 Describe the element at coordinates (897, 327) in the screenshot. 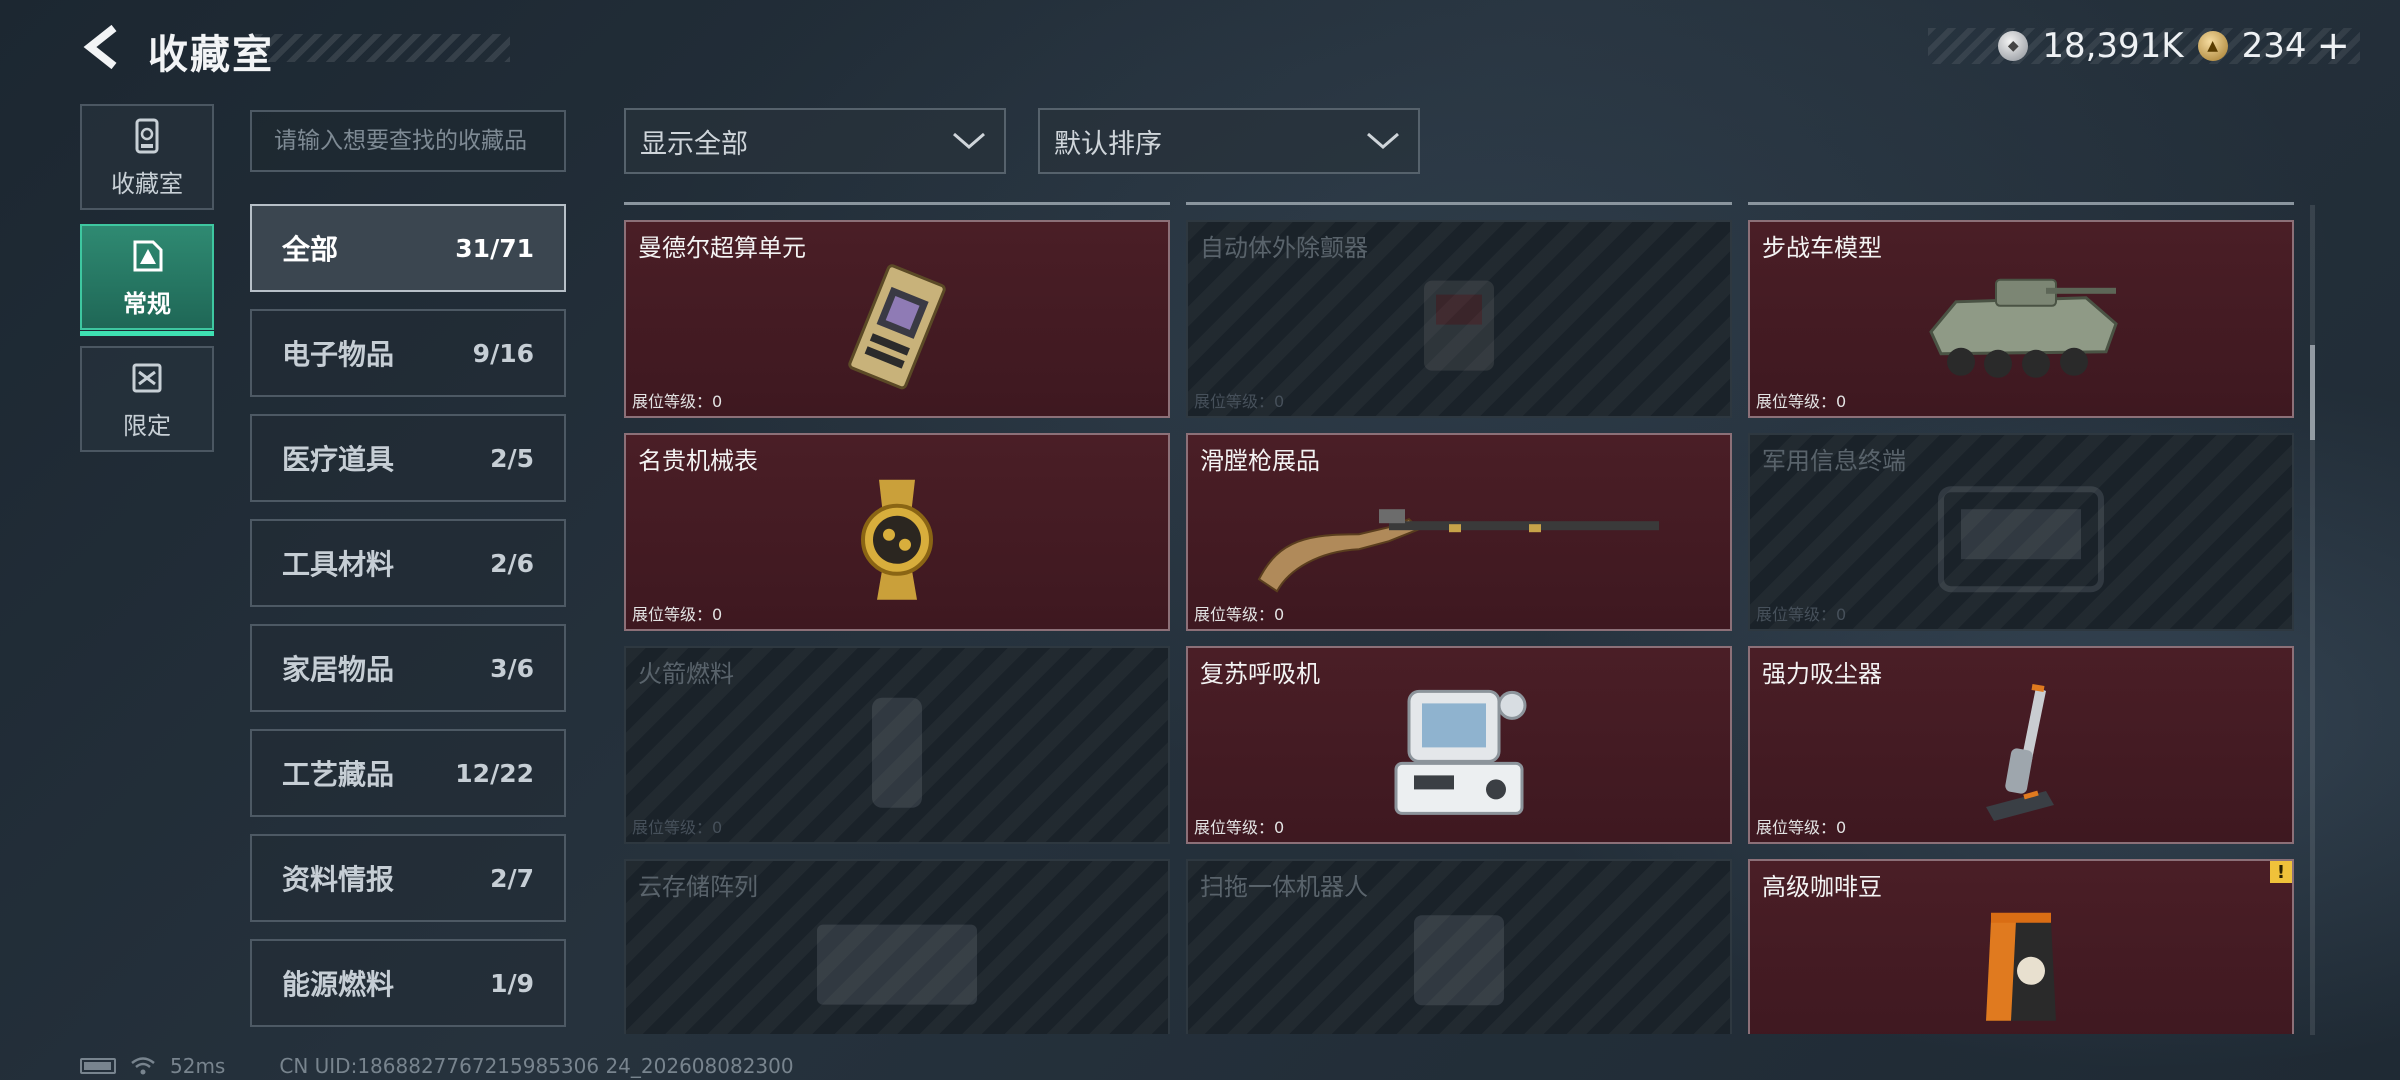

I see `supercomputer-unit-icon` at that location.